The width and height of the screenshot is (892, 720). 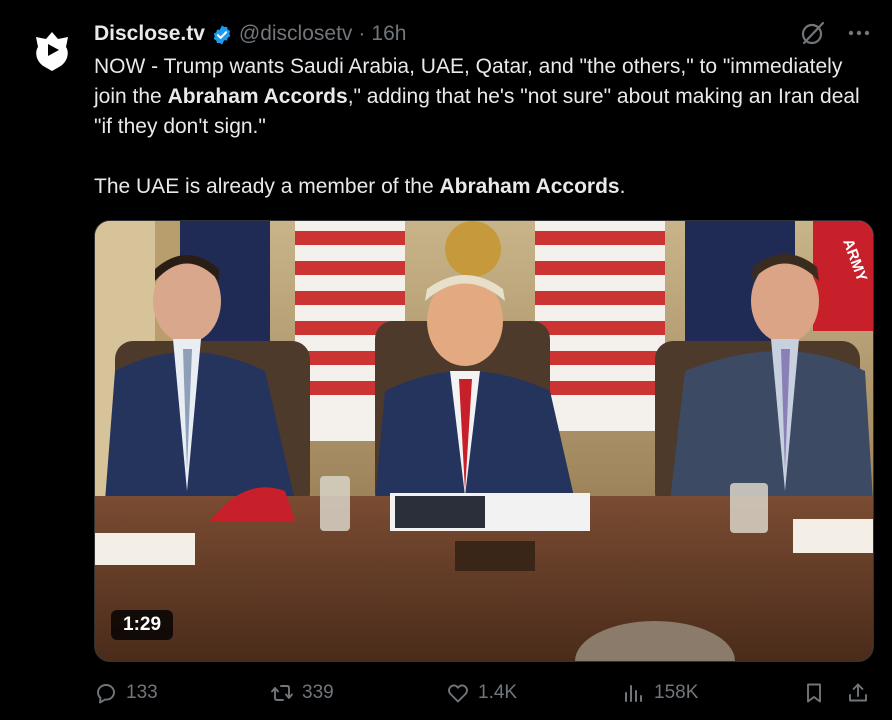 What do you see at coordinates (458, 693) in the screenshot?
I see `heart-icon` at bounding box center [458, 693].